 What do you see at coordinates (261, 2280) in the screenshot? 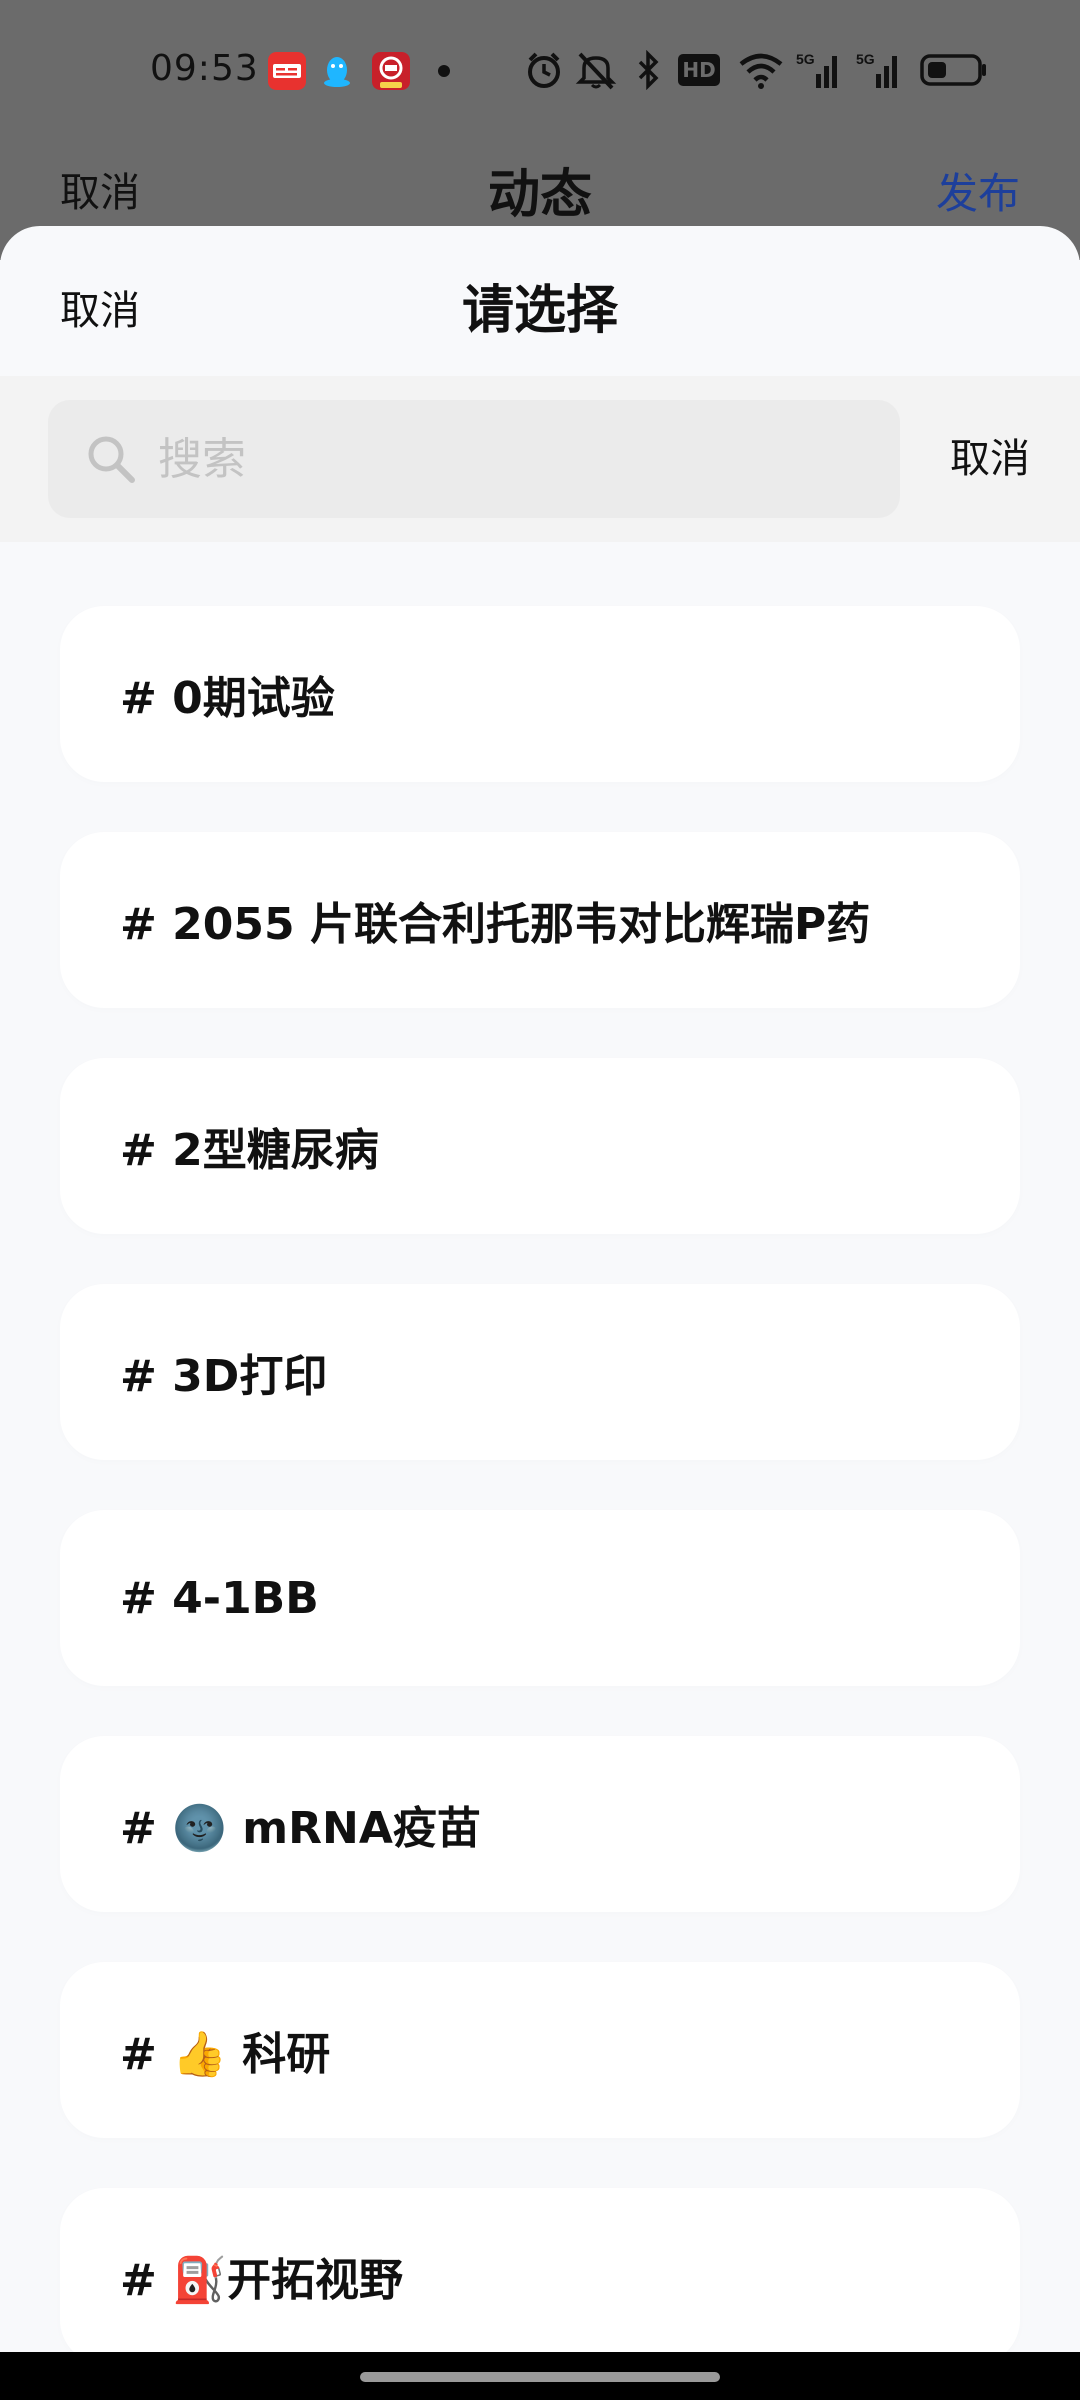
I see `topic-label: # ⛽开拓视野` at bounding box center [261, 2280].